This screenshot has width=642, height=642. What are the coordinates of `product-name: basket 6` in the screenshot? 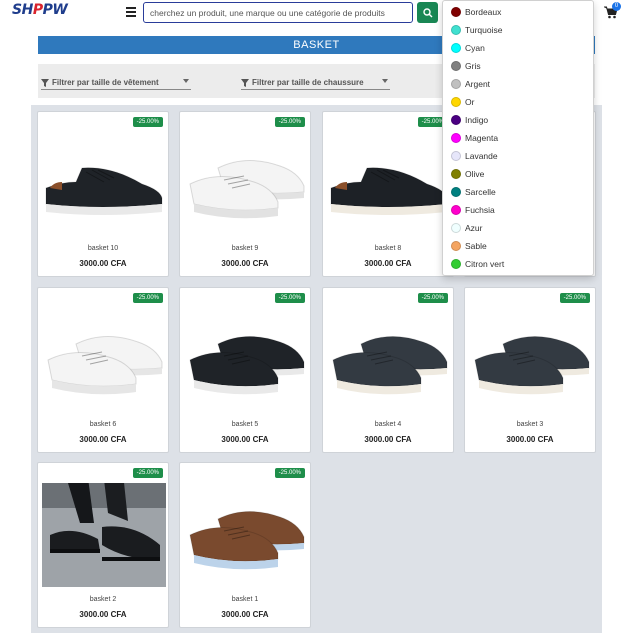 It's located at (103, 424).